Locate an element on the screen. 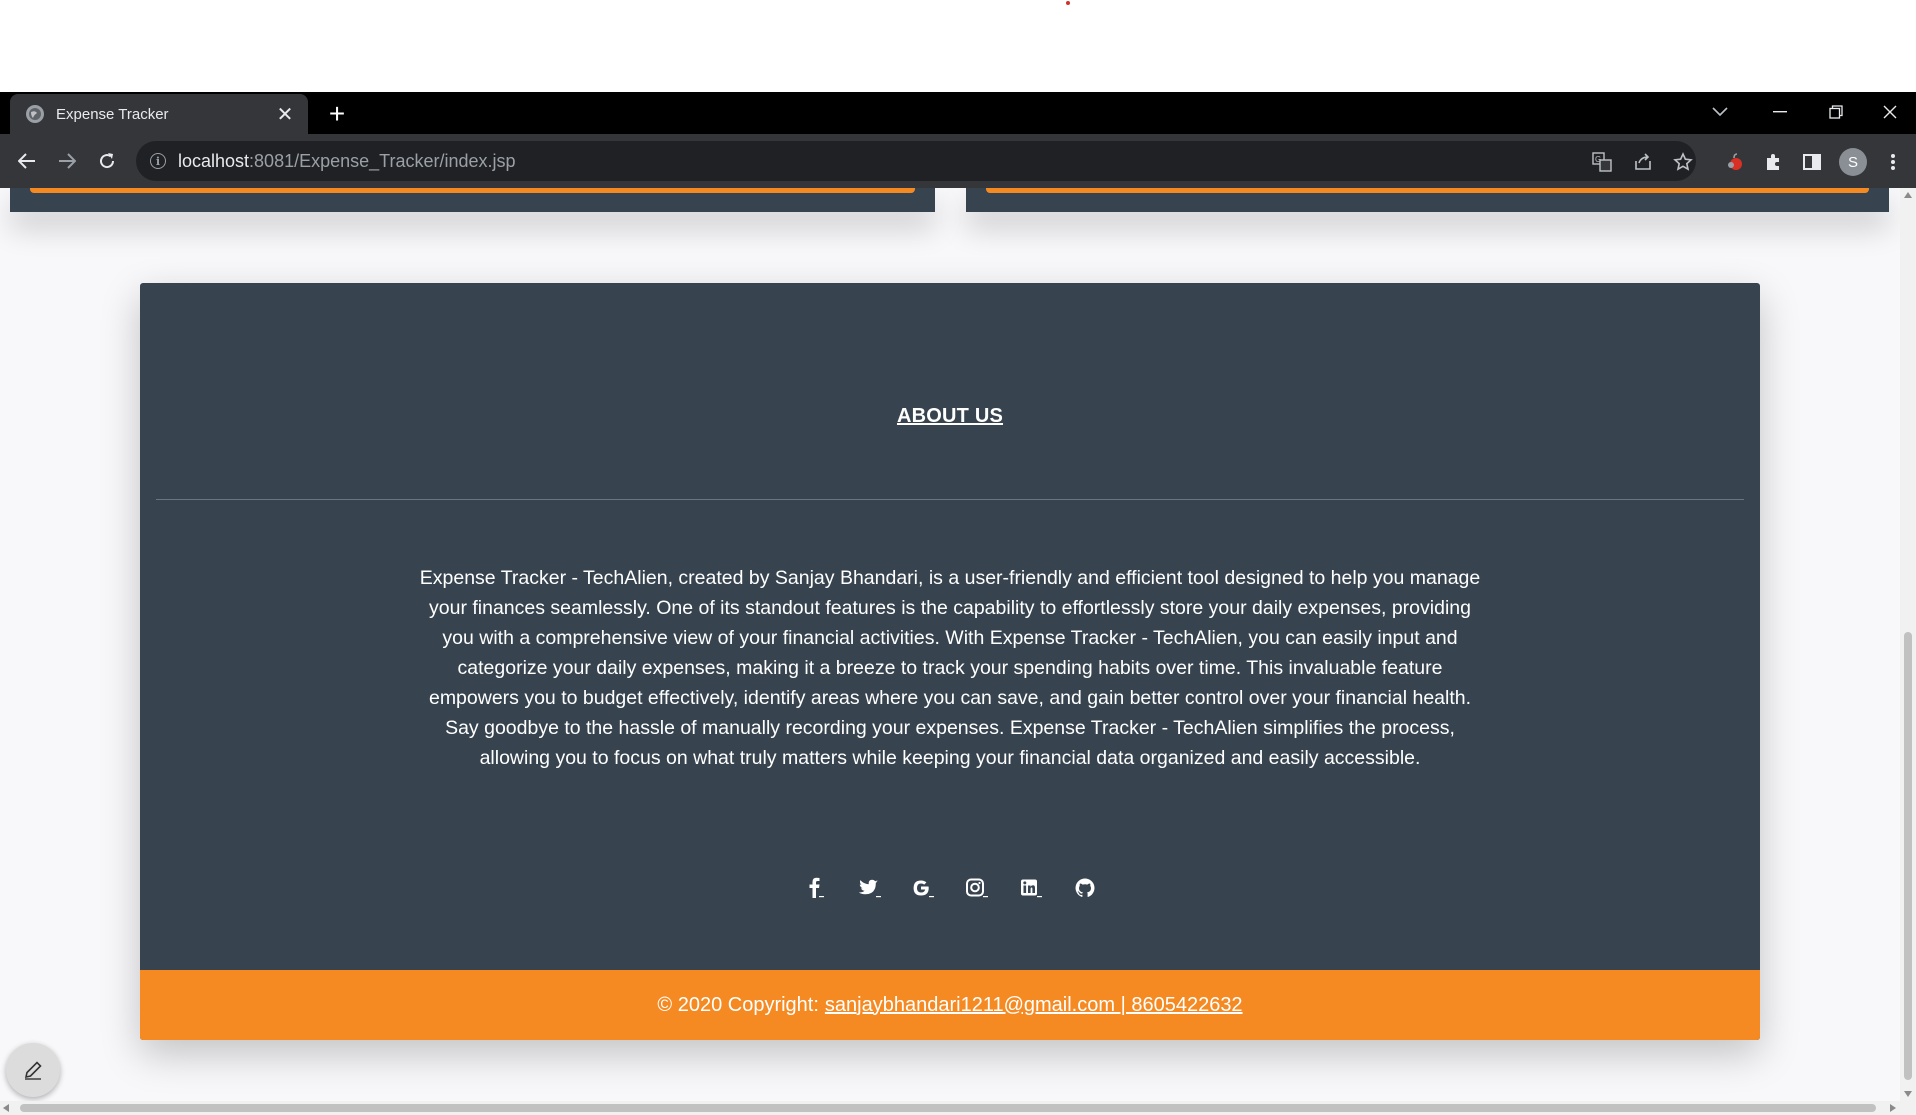 The width and height of the screenshot is (1916, 1115). tab-title: Expense Tracker is located at coordinates (112, 114).